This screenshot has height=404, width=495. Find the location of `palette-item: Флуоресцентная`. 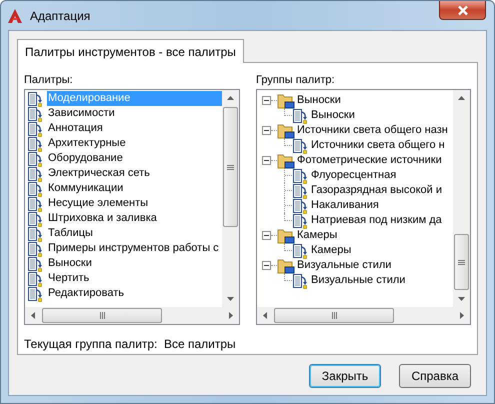

palette-item: Флуоресцентная is located at coordinates (353, 175).